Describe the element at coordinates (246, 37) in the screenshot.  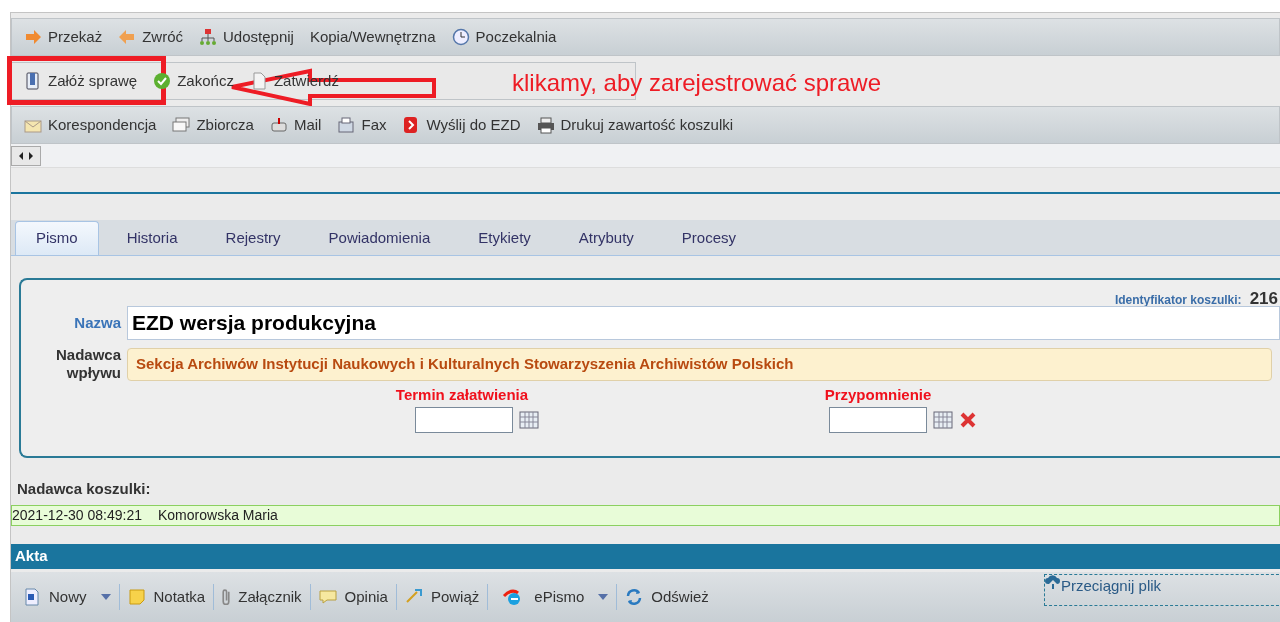
I see `toolbar-button: Udostępnij` at that location.